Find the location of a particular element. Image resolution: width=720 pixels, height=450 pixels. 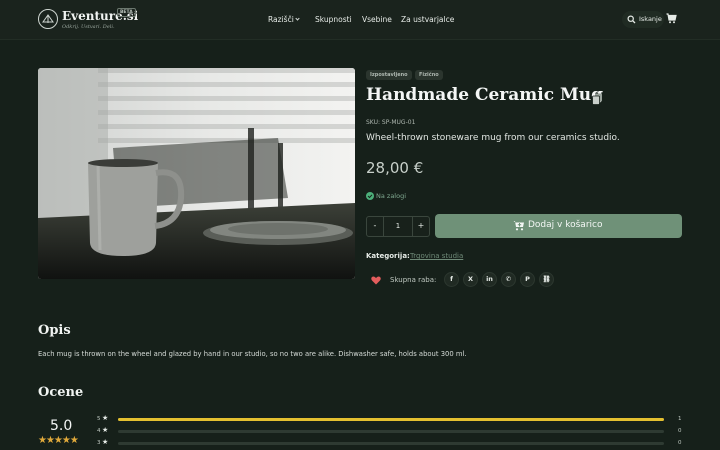

cart-icon is located at coordinates (671, 18).